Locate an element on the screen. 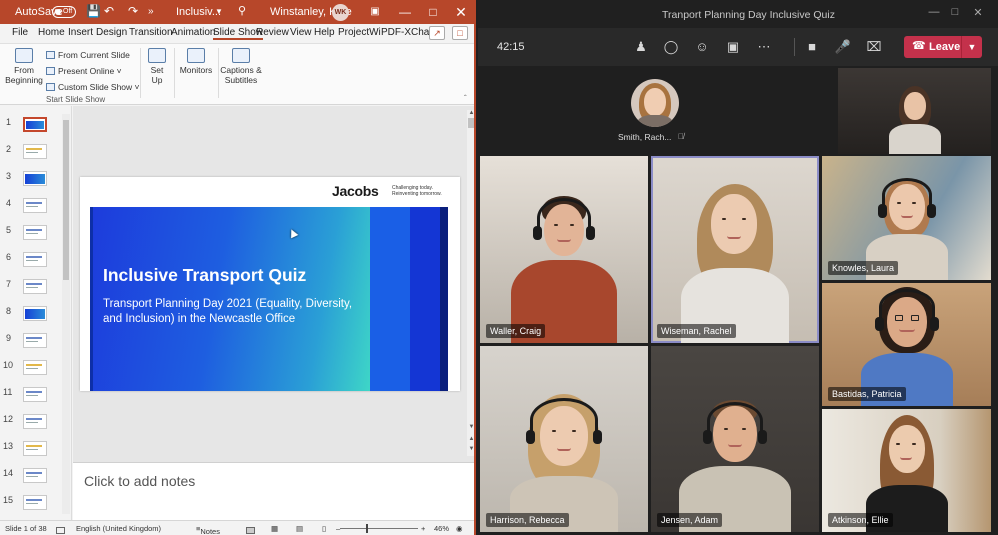  leave-label: Leave is located at coordinates (945, 47).